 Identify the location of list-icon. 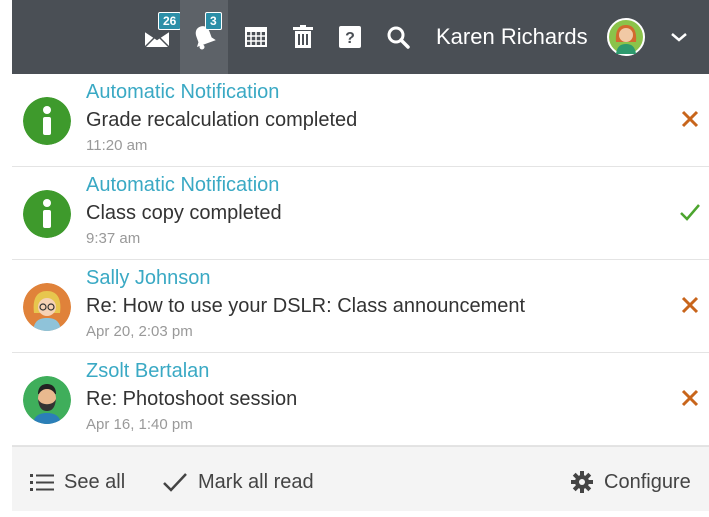
(42, 482).